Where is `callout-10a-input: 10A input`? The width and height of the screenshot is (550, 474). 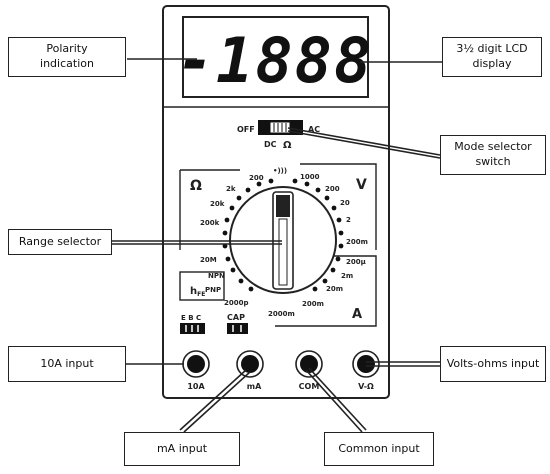 callout-10a-input: 10A input is located at coordinates (67, 364).